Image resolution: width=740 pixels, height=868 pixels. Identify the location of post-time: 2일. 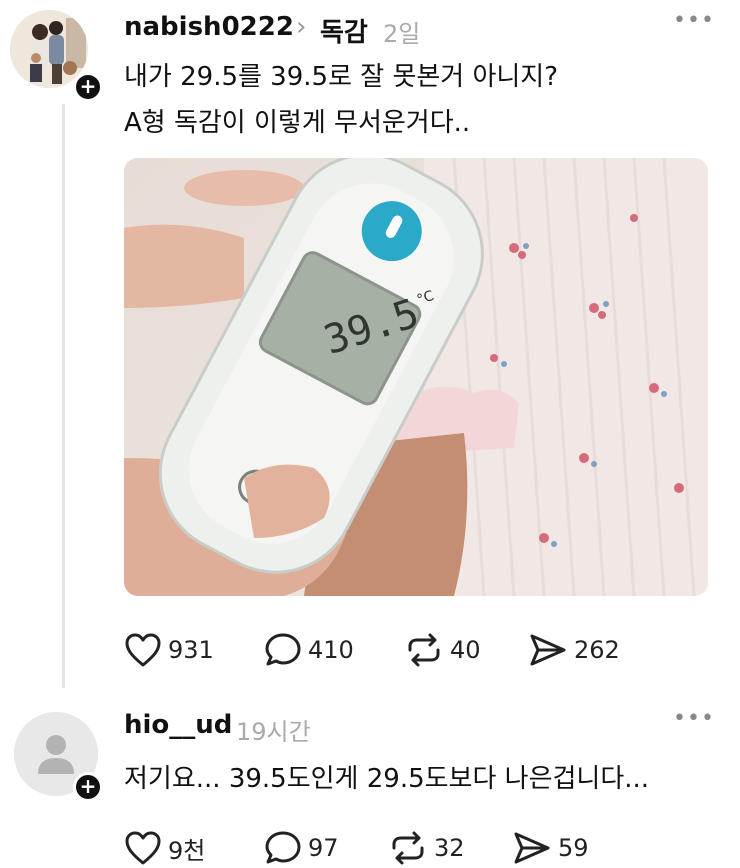
(402, 34).